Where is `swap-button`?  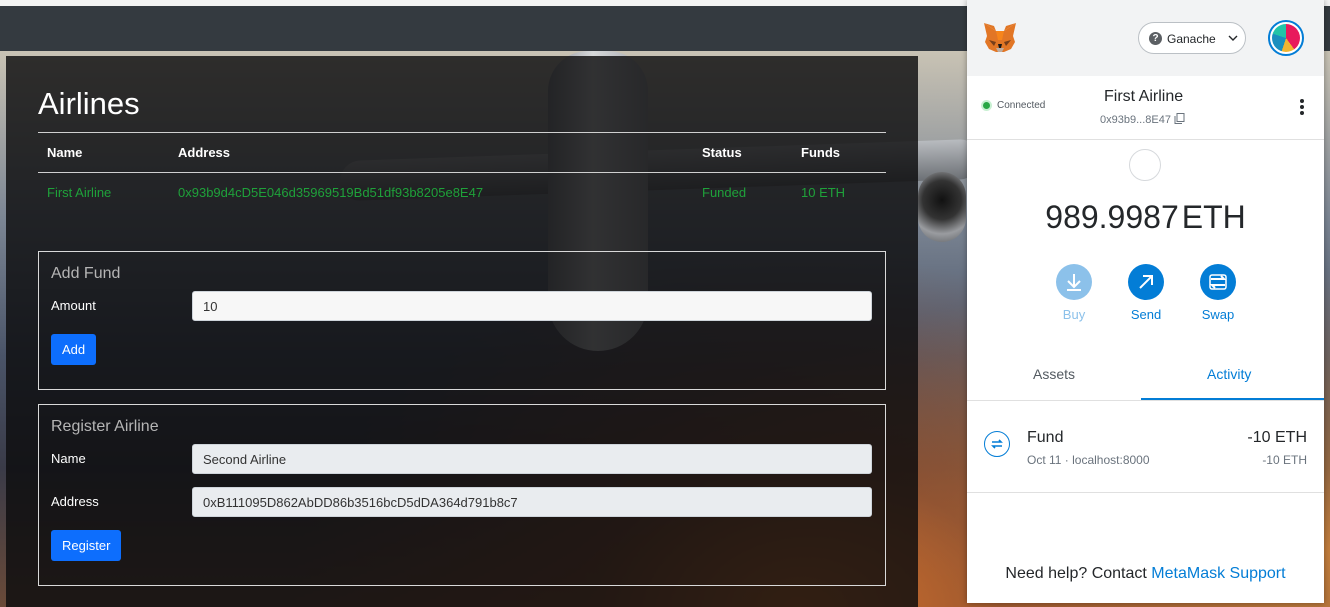 swap-button is located at coordinates (1218, 282).